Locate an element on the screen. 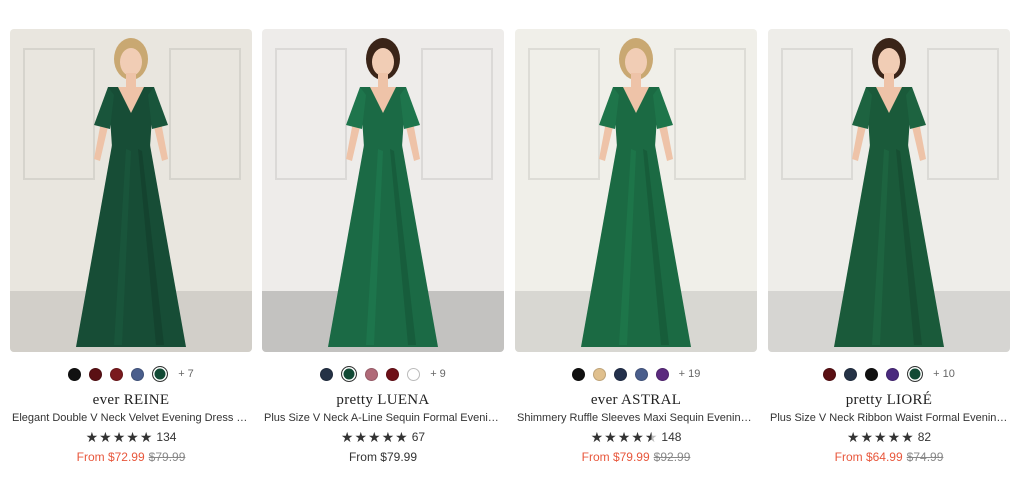  original-price: $74.99 is located at coordinates (925, 457).